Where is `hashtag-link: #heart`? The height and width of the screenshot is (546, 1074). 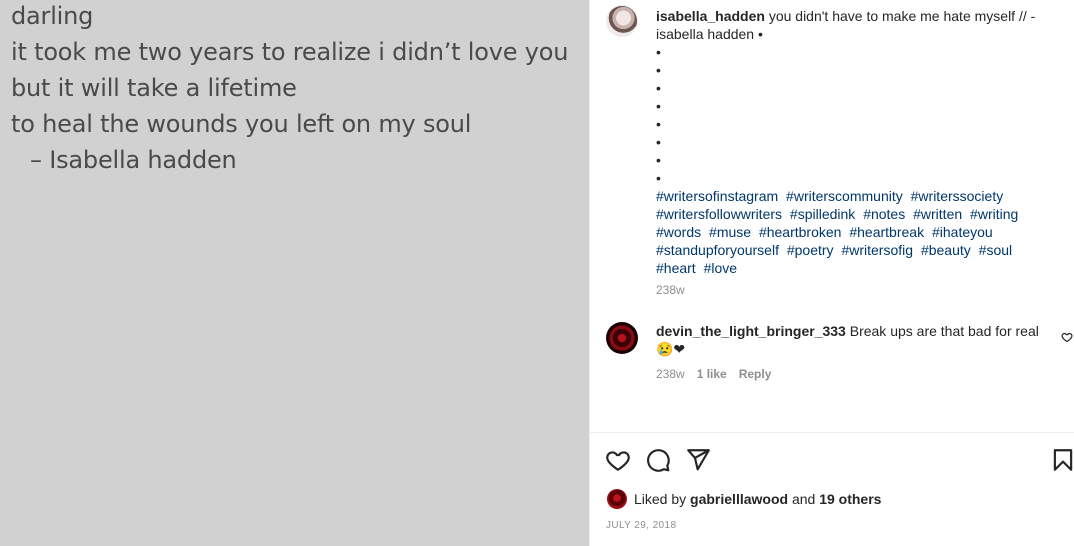 hashtag-link: #heart is located at coordinates (676, 268).